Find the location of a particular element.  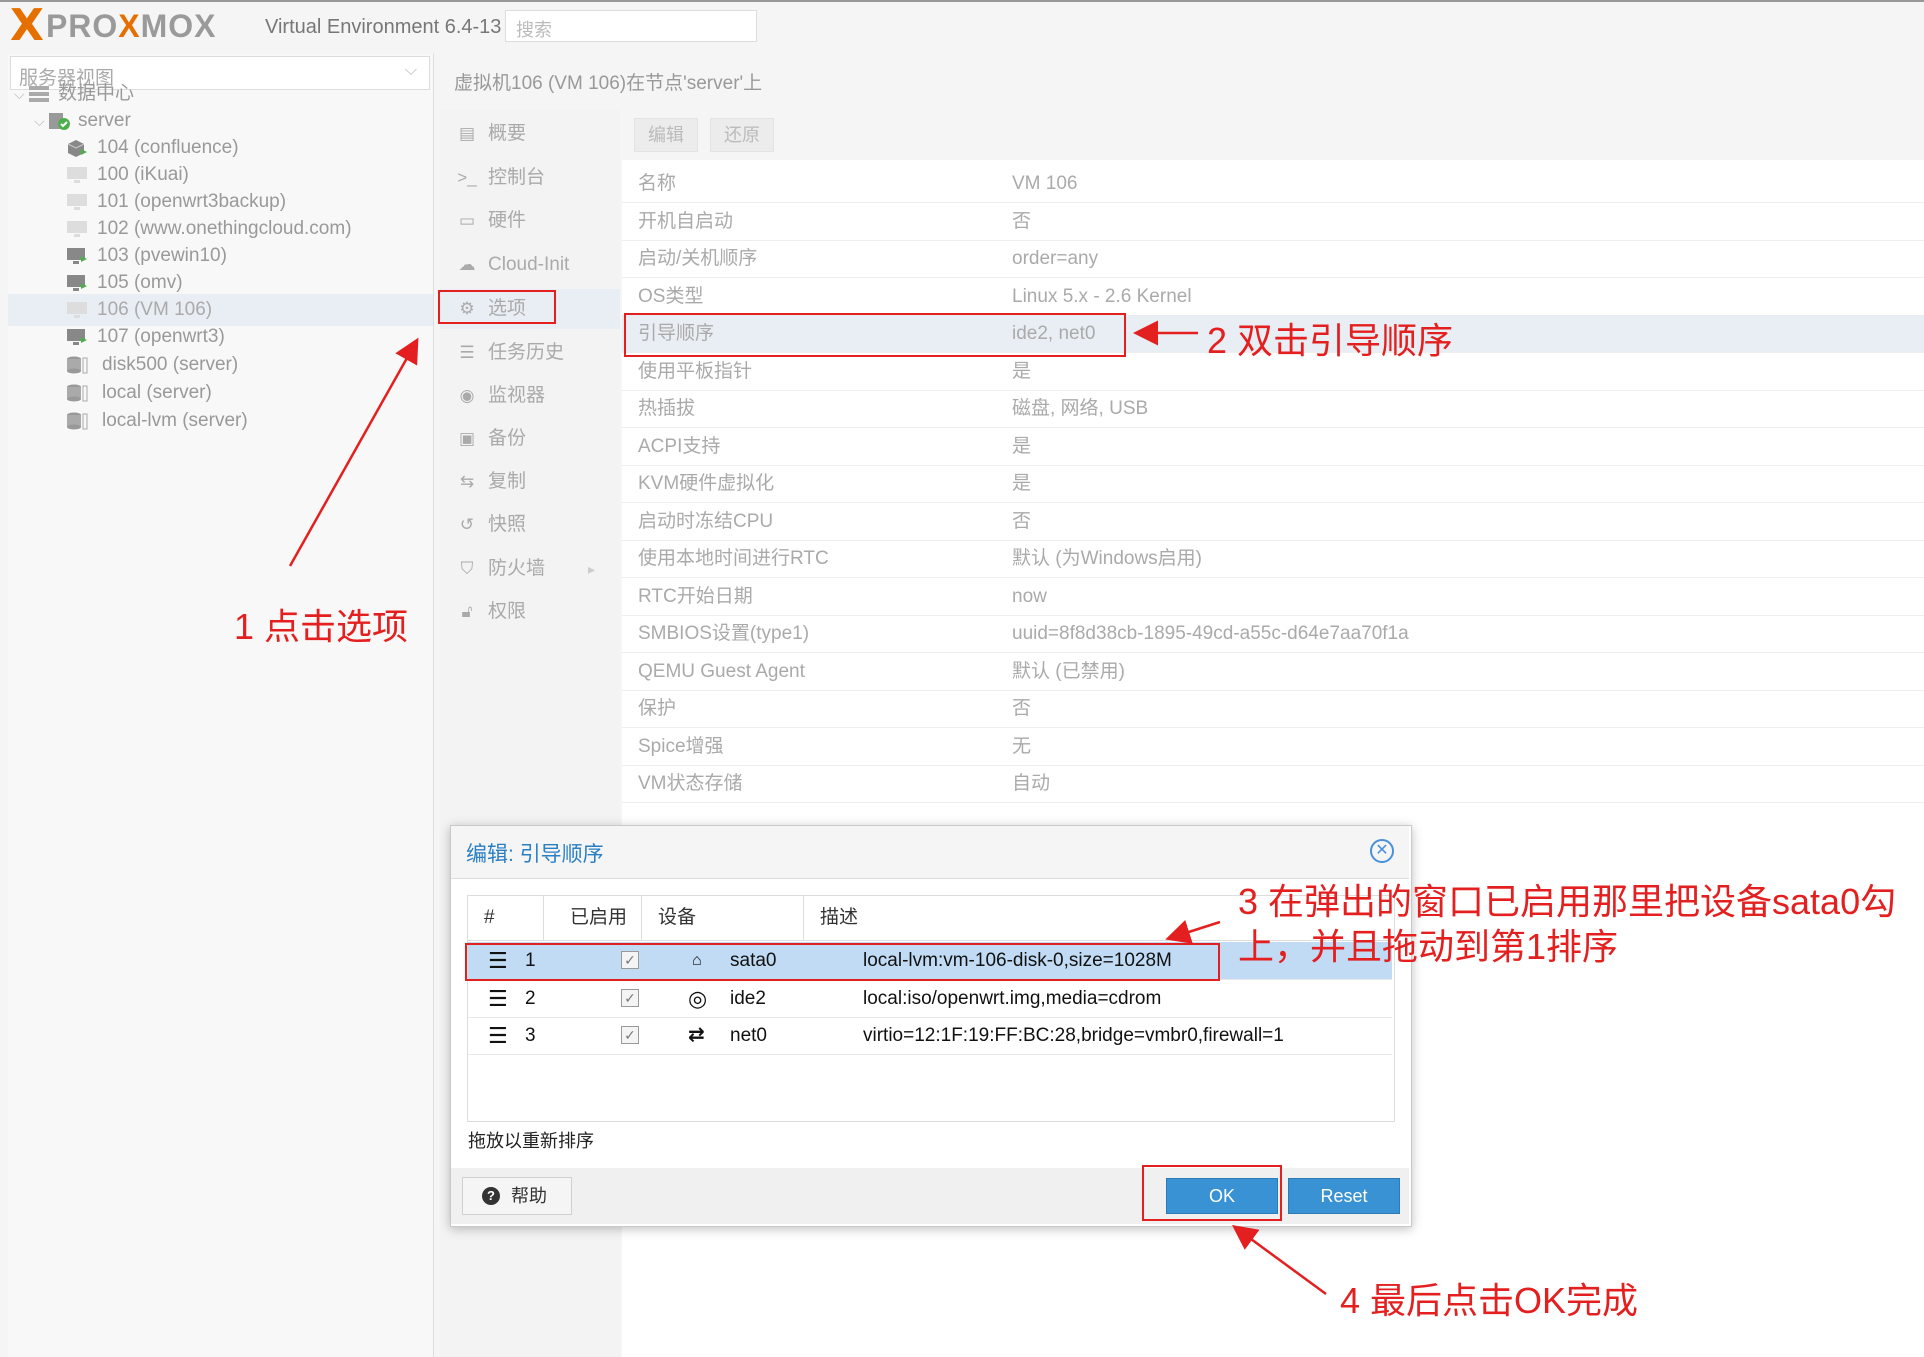

annotation-step2: 2 双击引导顺序 is located at coordinates (1330, 340).